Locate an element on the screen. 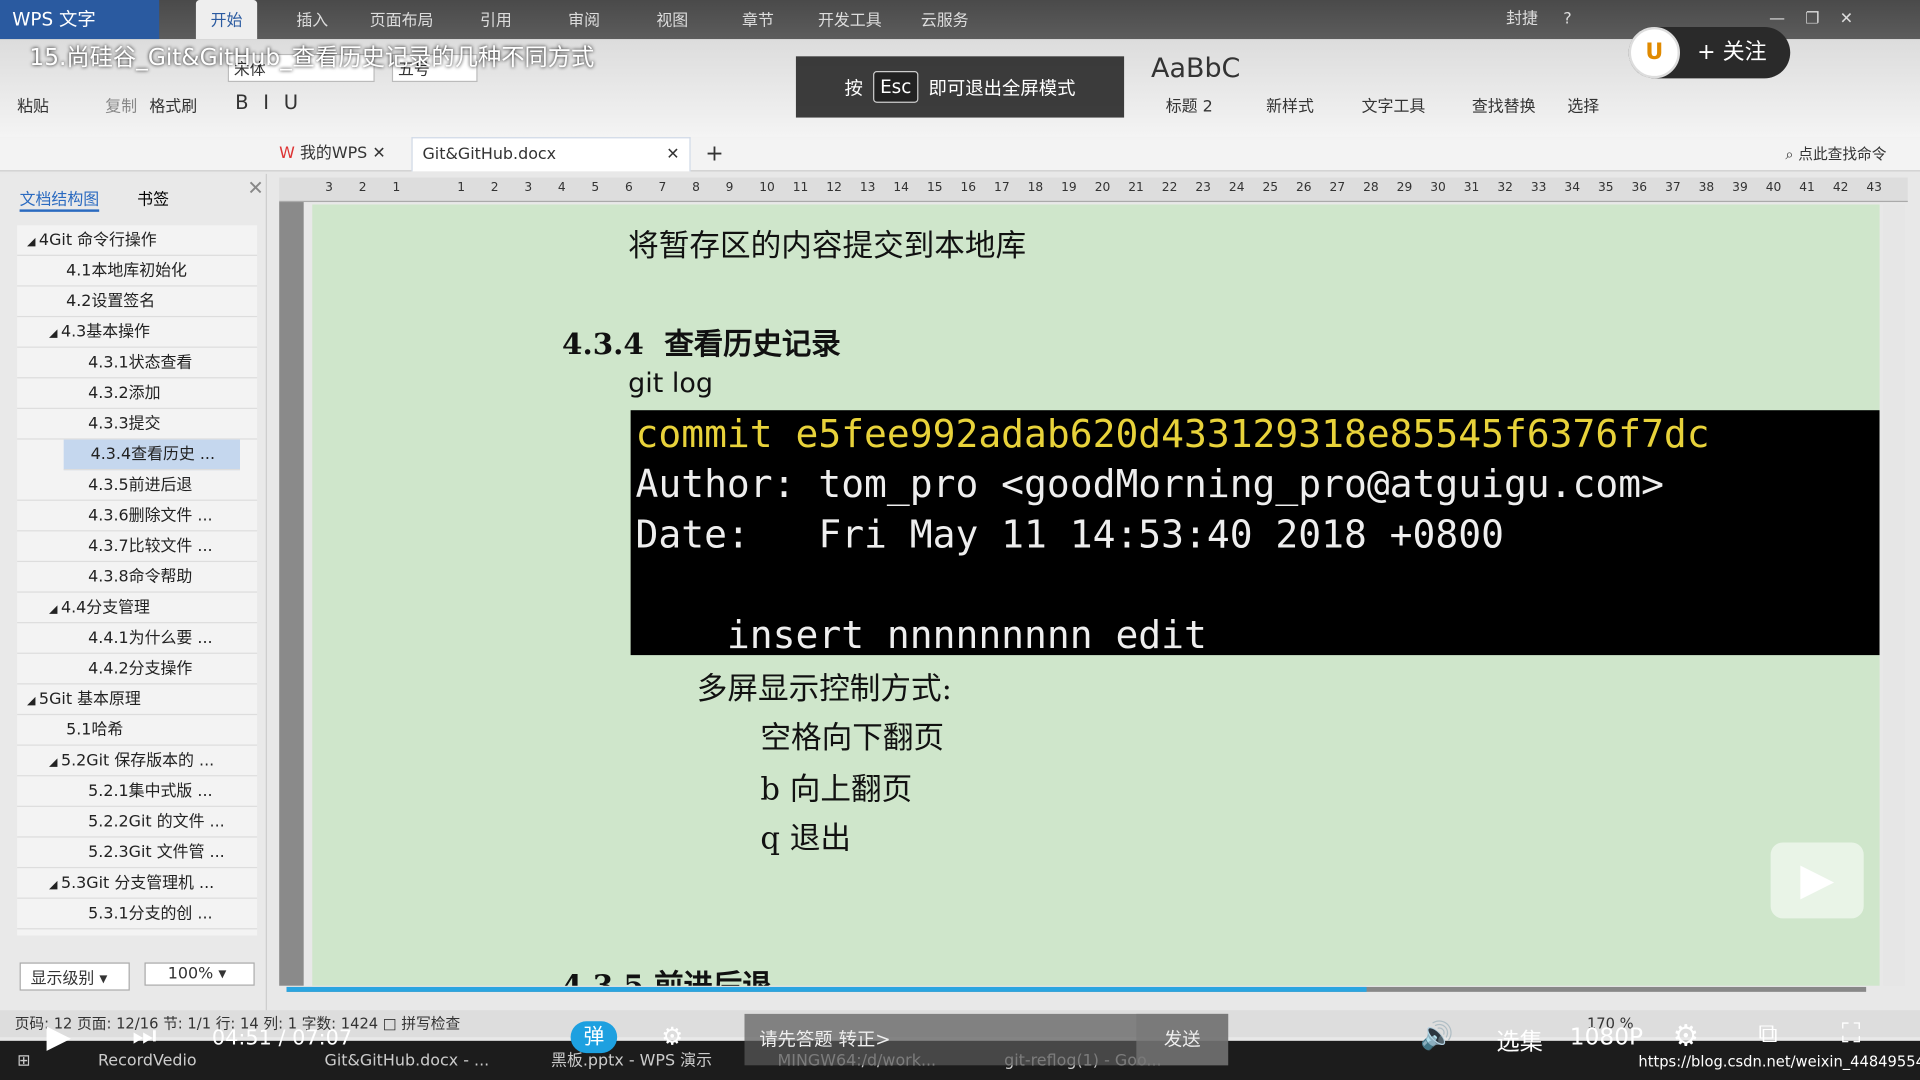 The image size is (1920, 1080). outline-item: 4.3.8命令帮助 is located at coordinates (137, 577).